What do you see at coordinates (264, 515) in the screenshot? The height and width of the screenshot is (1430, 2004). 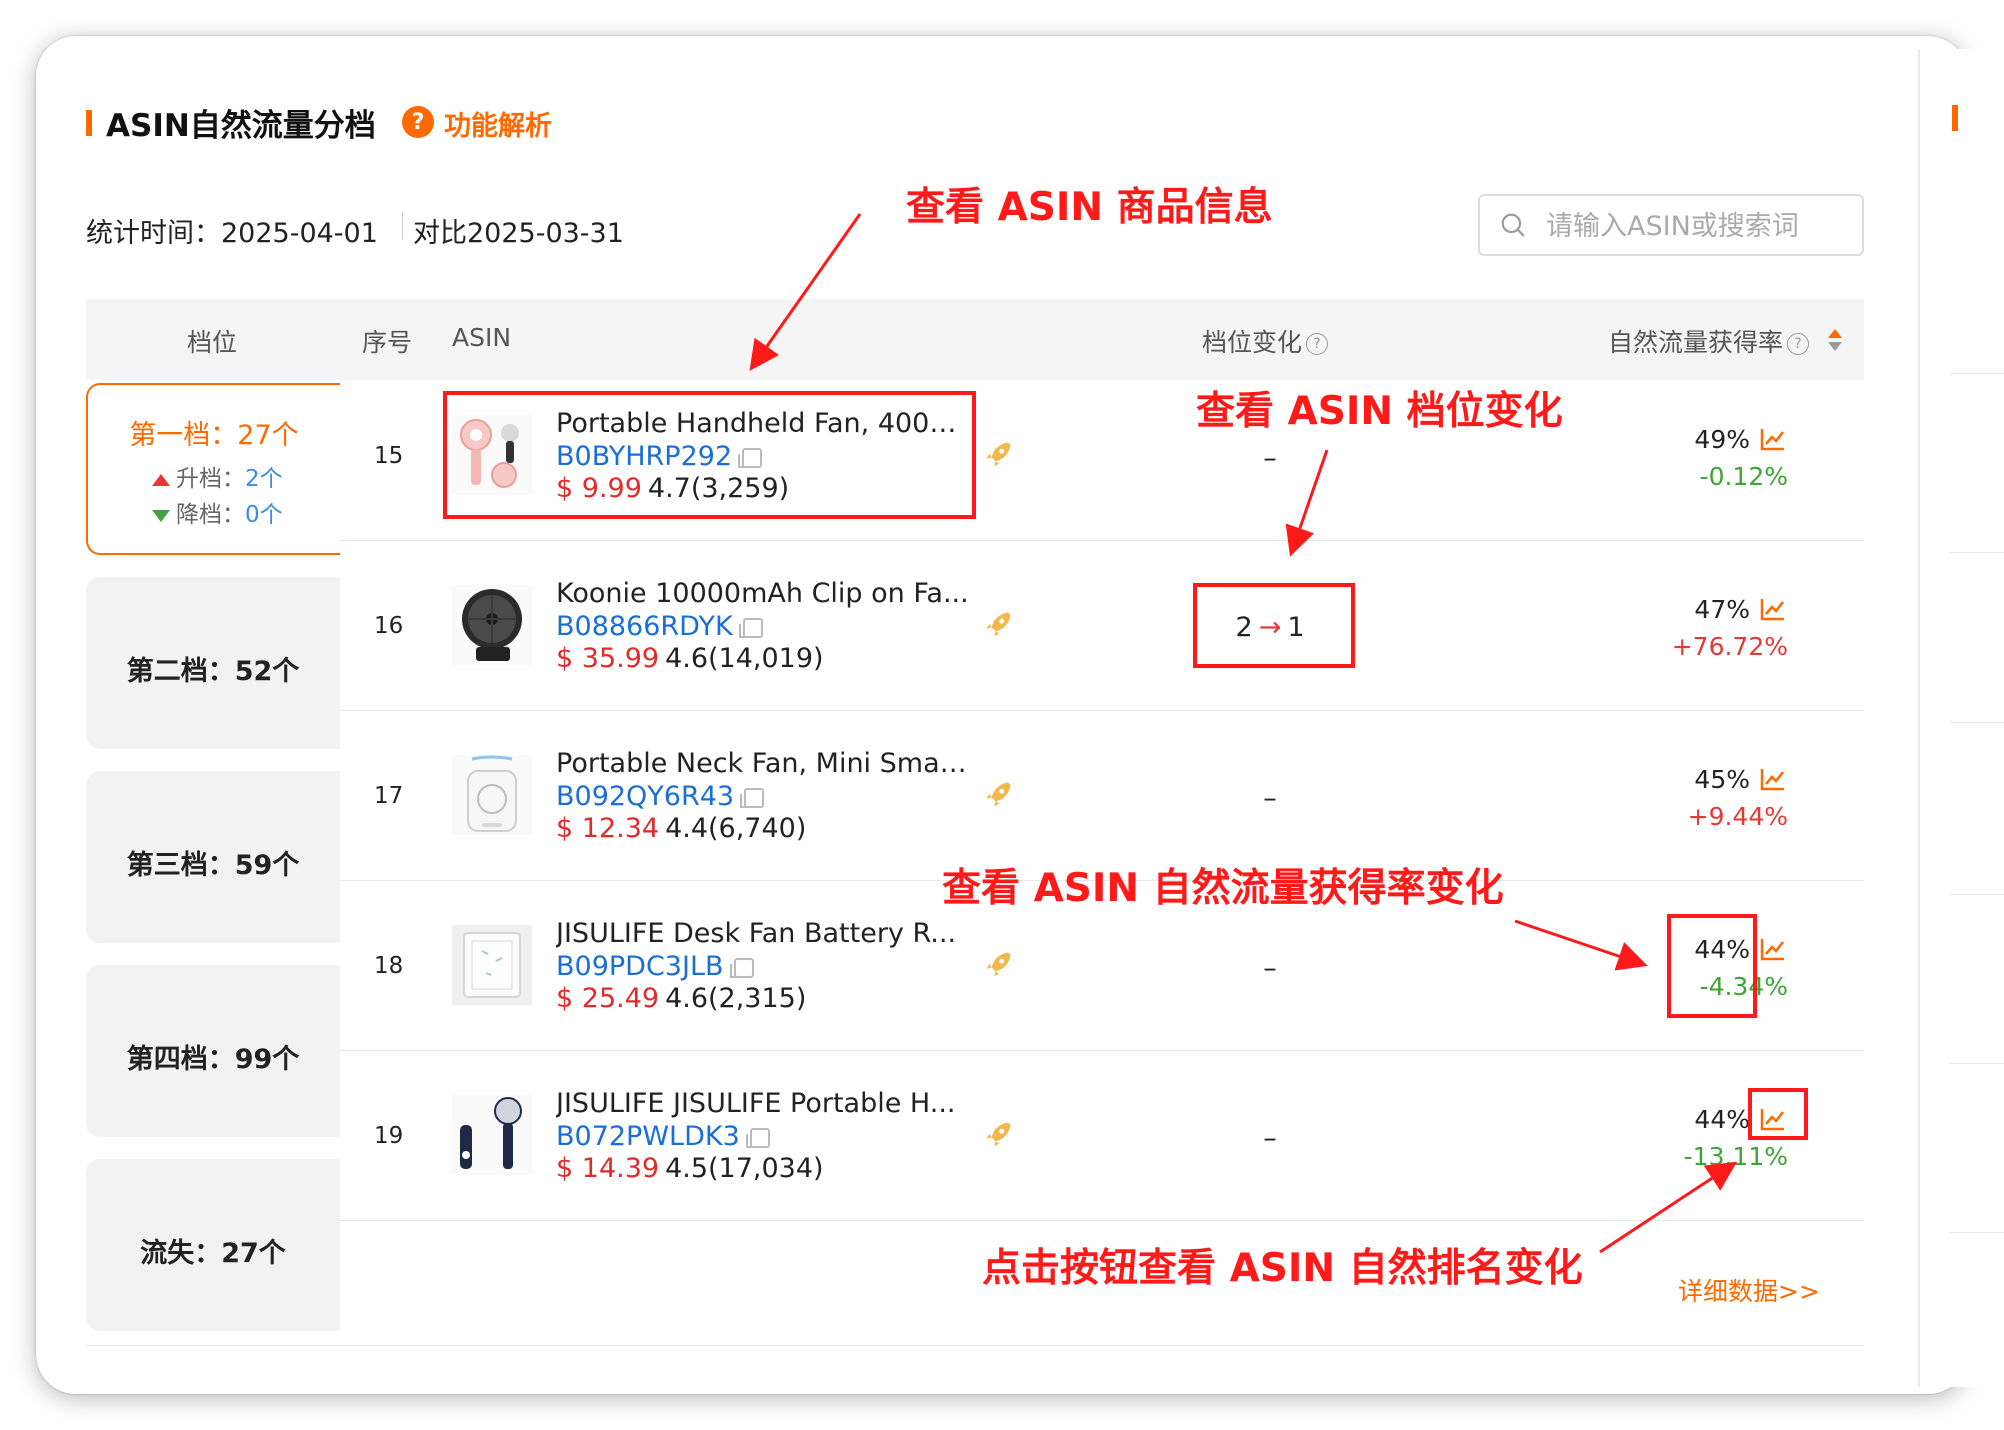 I see `down-count-value: 0个` at bounding box center [264, 515].